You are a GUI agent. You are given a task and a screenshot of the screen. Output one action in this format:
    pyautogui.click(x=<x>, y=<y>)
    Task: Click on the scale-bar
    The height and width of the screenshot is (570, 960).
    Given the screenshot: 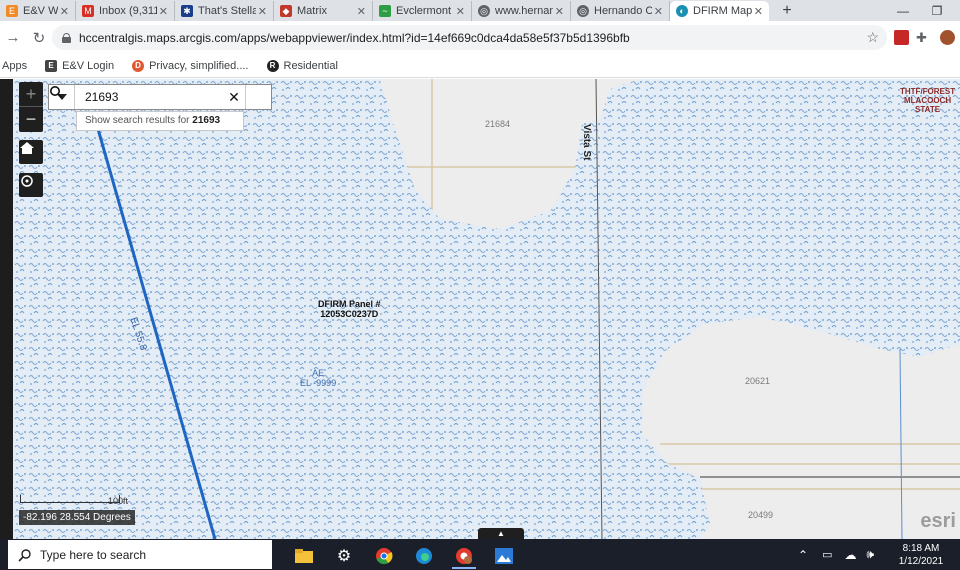 What is the action you would take?
    pyautogui.click(x=70, y=499)
    